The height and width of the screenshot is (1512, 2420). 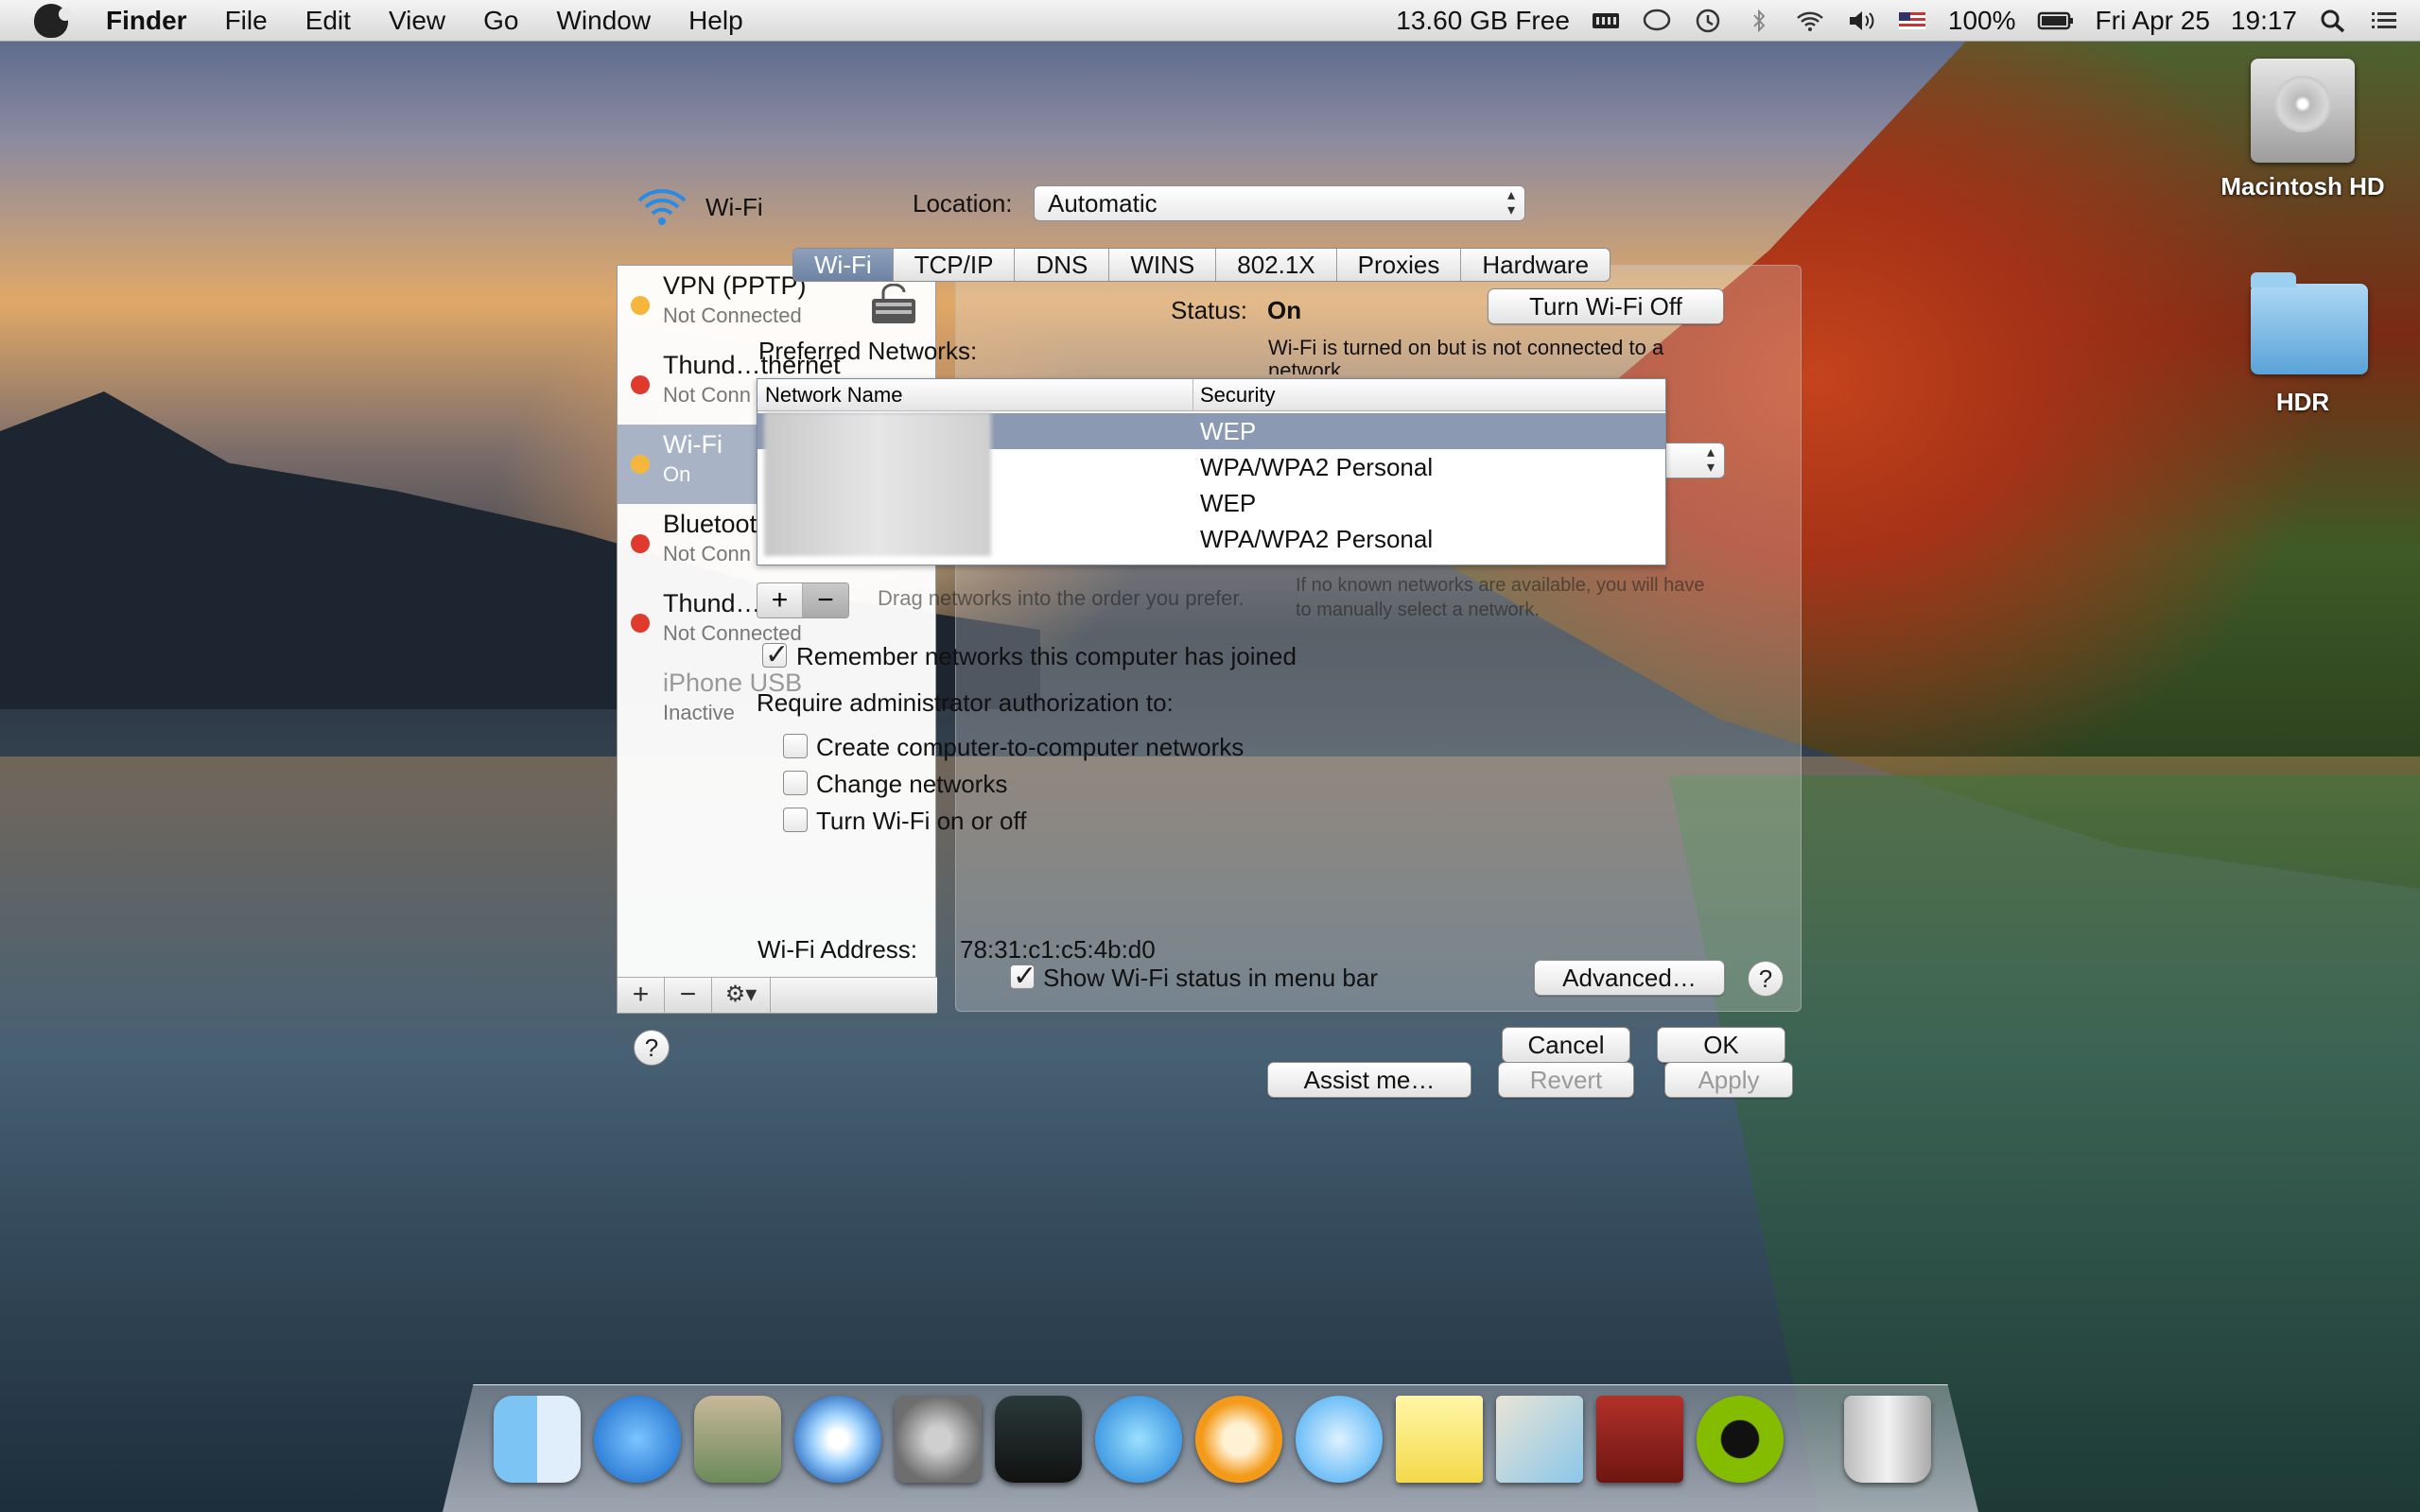 I want to click on add-service-button: +, so click(x=642, y=996).